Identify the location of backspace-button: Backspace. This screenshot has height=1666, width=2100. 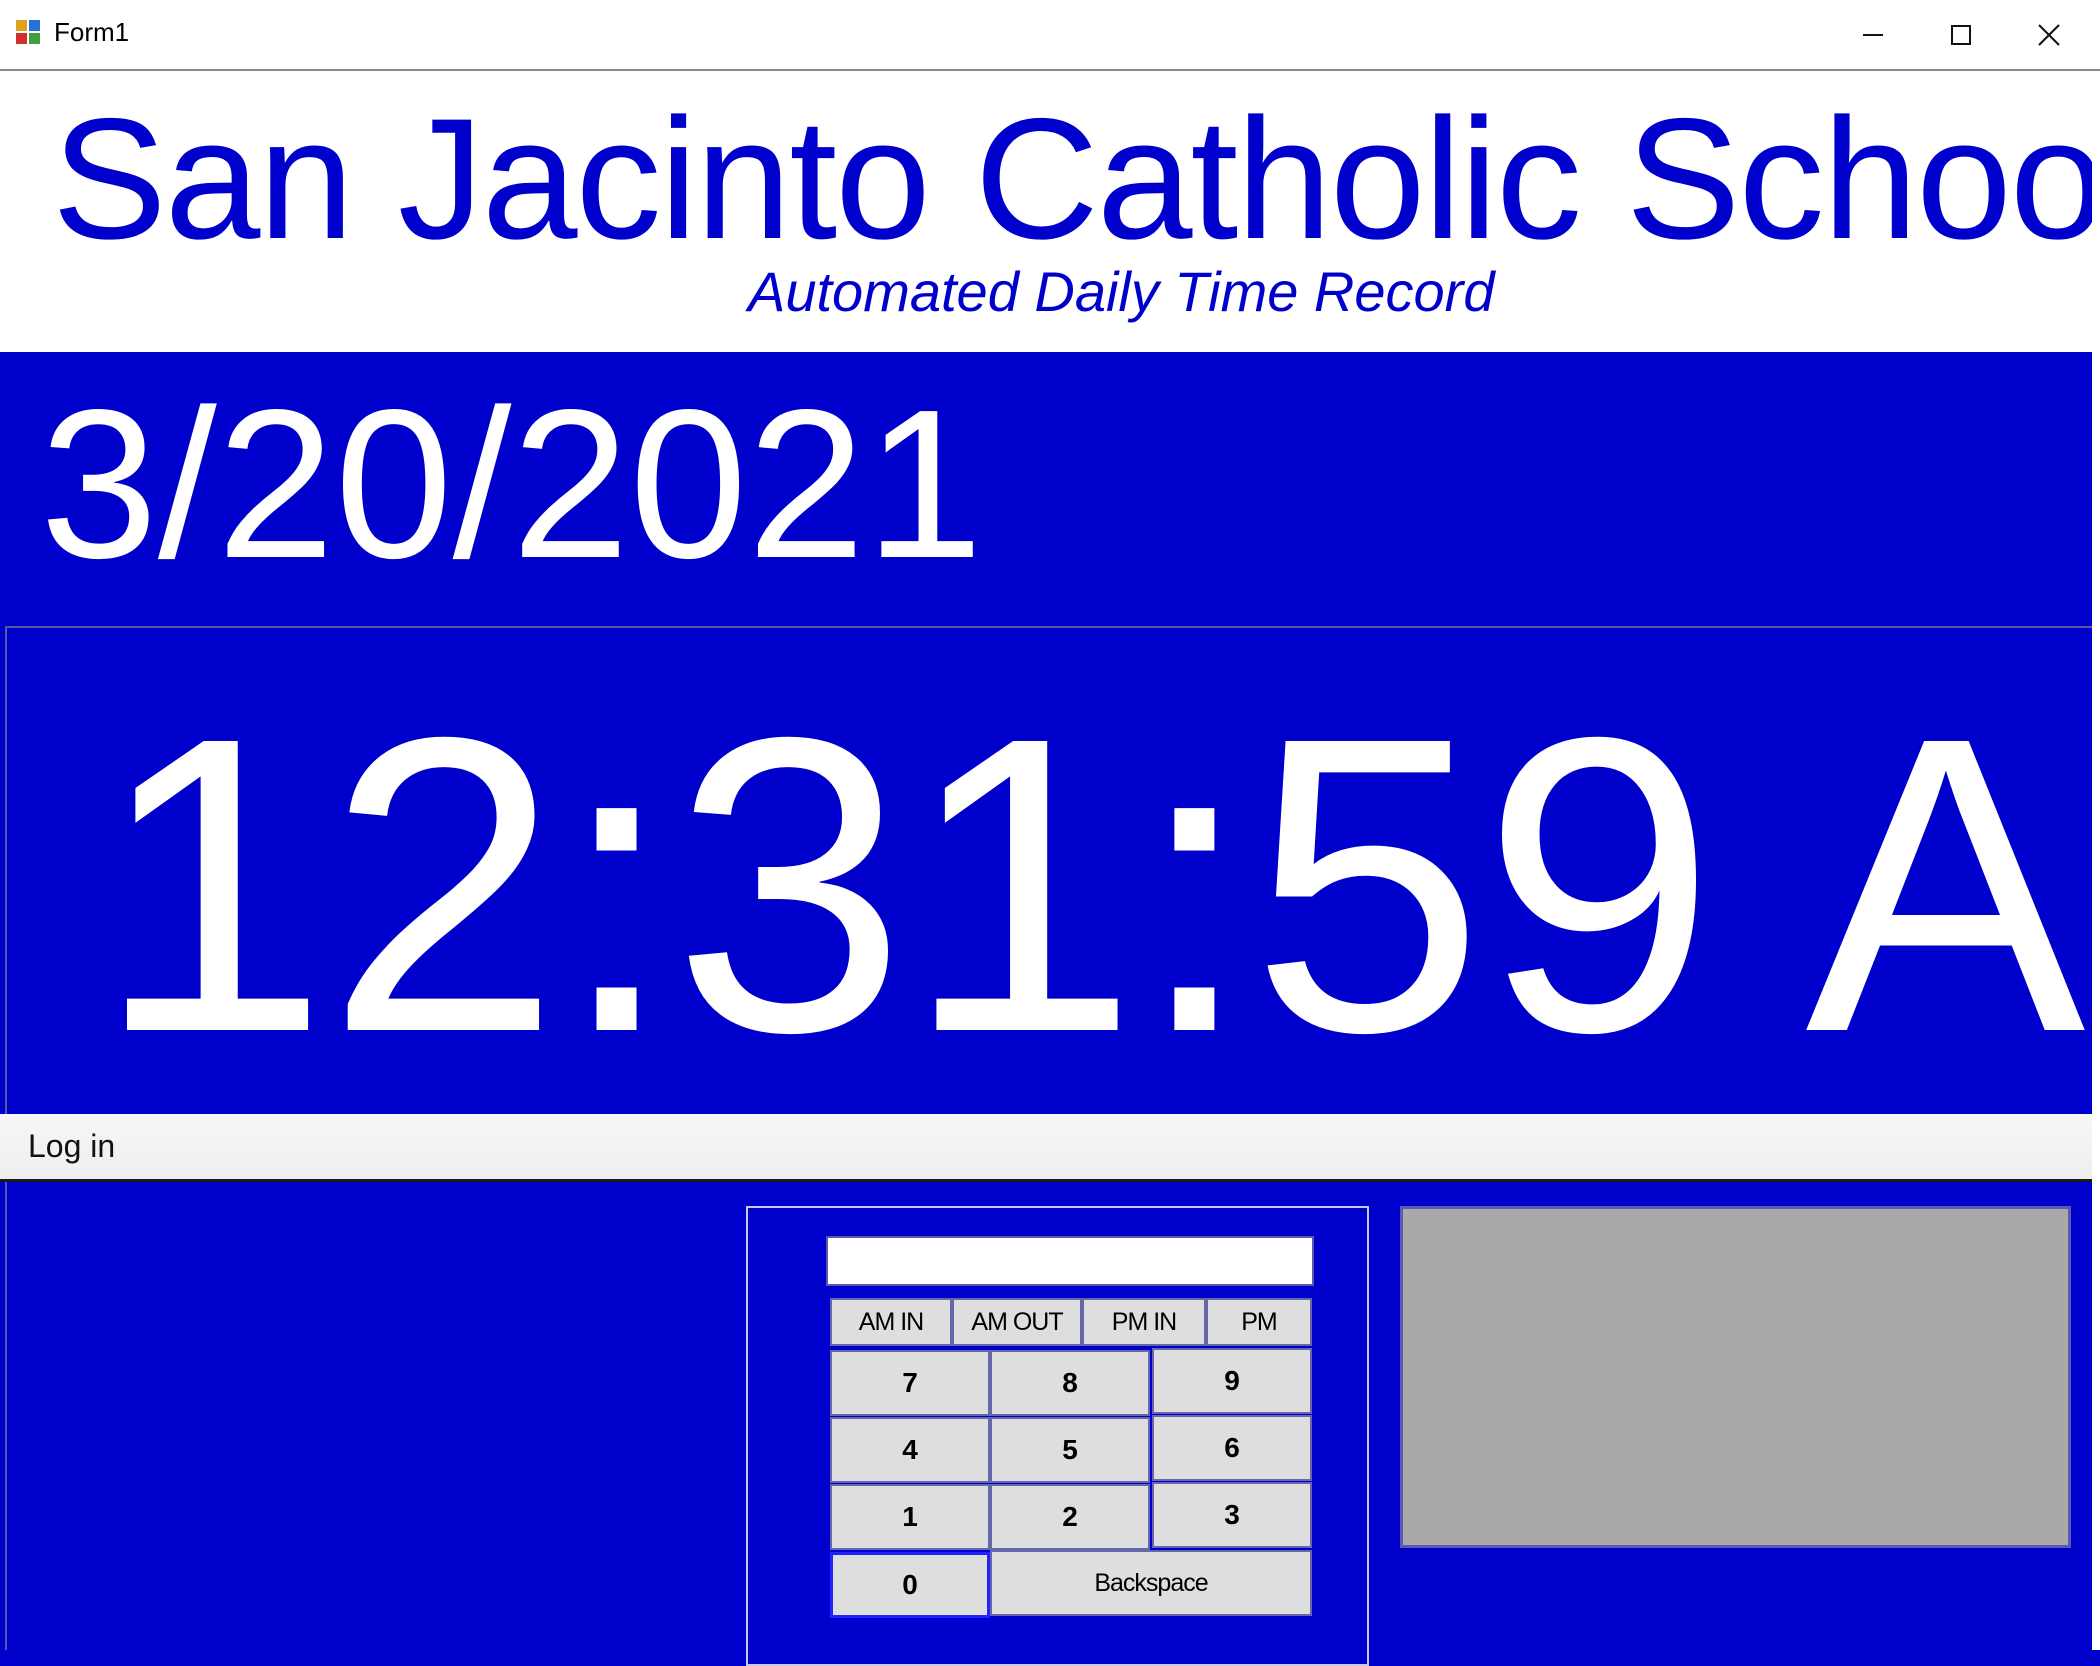
(1151, 1583).